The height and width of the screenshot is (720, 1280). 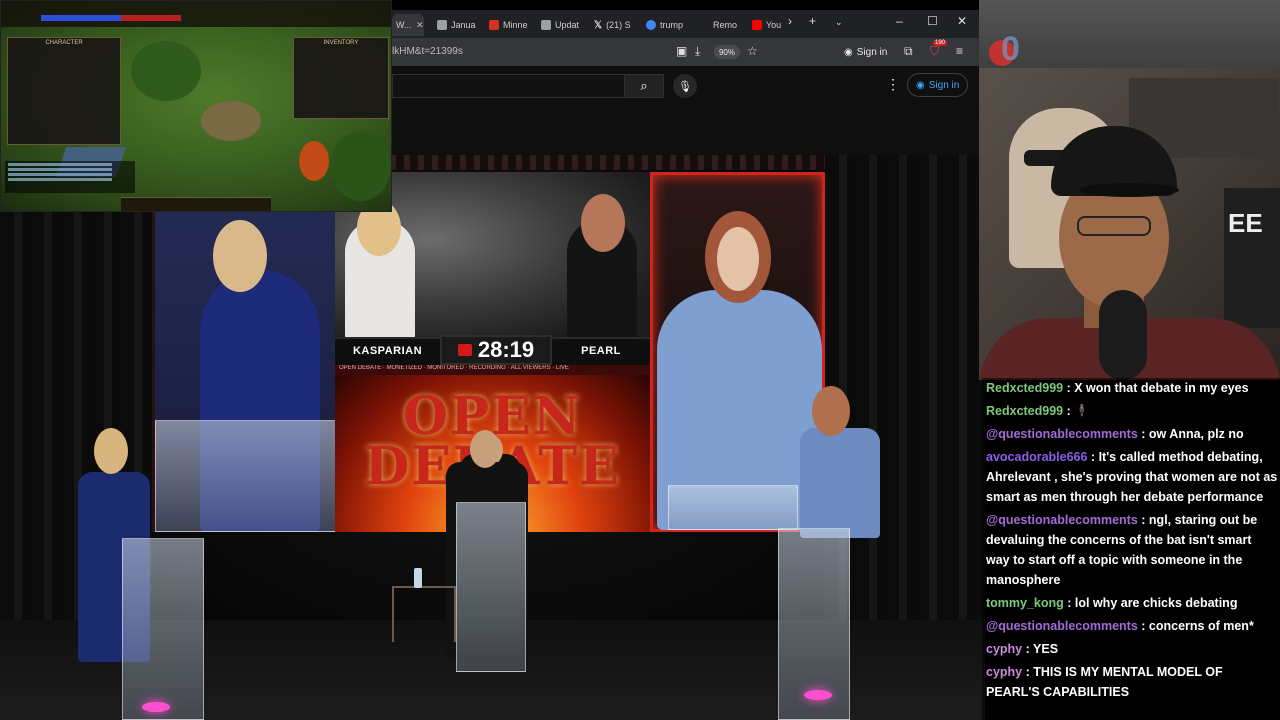 I want to click on chat-username: avocadorable666, so click(x=1036, y=457).